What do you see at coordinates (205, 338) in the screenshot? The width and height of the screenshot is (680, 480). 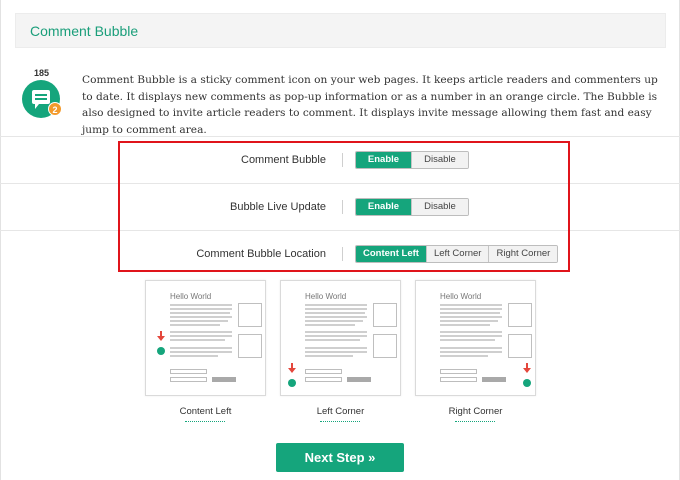 I see `preview-content-left: Hello World` at bounding box center [205, 338].